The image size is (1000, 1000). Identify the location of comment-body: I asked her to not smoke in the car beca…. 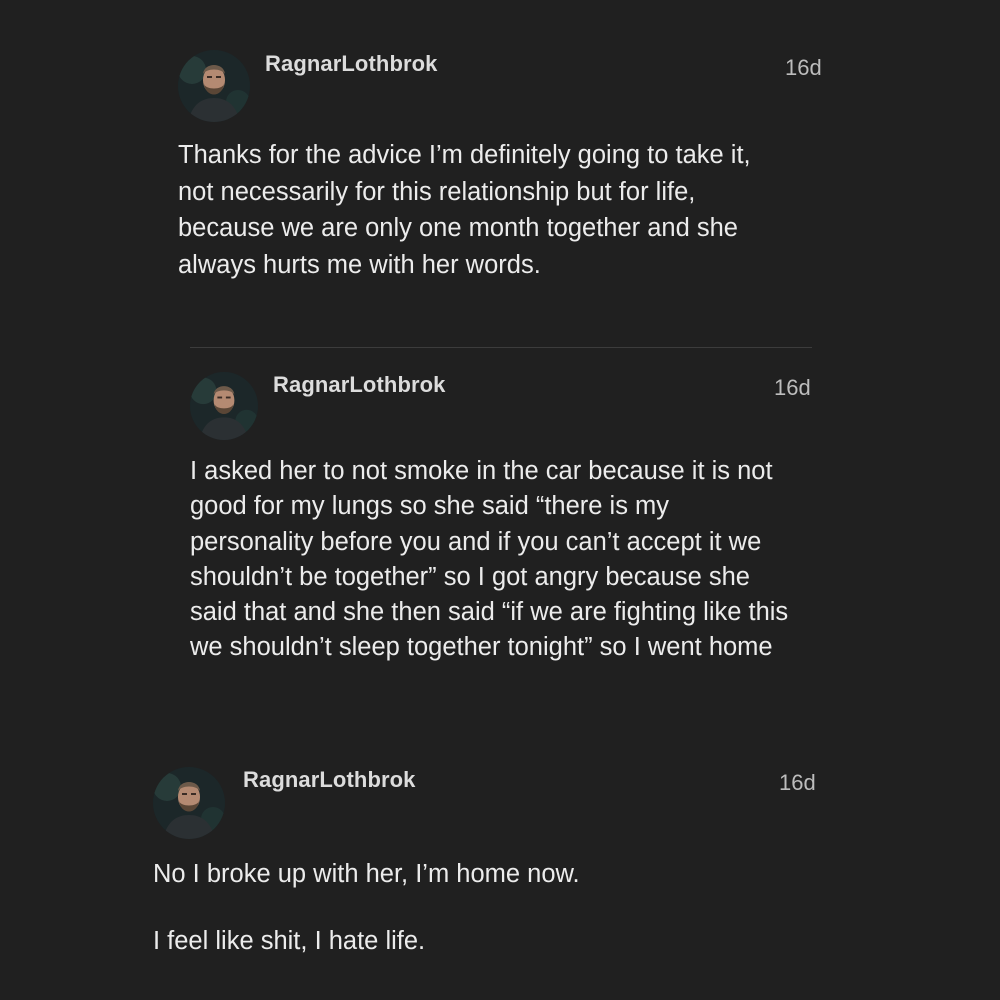
(489, 560).